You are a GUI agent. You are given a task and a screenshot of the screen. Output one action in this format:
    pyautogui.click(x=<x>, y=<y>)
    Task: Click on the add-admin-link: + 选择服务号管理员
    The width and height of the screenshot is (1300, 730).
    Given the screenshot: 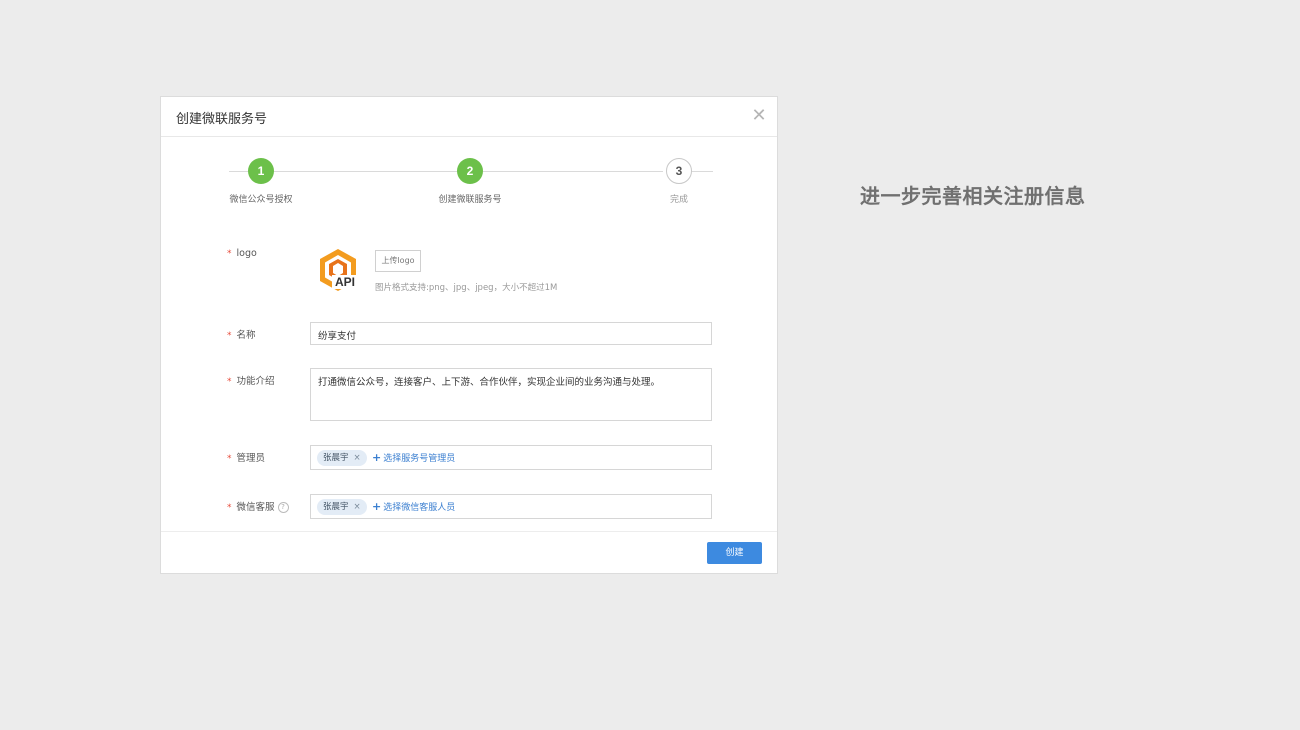 What is the action you would take?
    pyautogui.click(x=413, y=457)
    